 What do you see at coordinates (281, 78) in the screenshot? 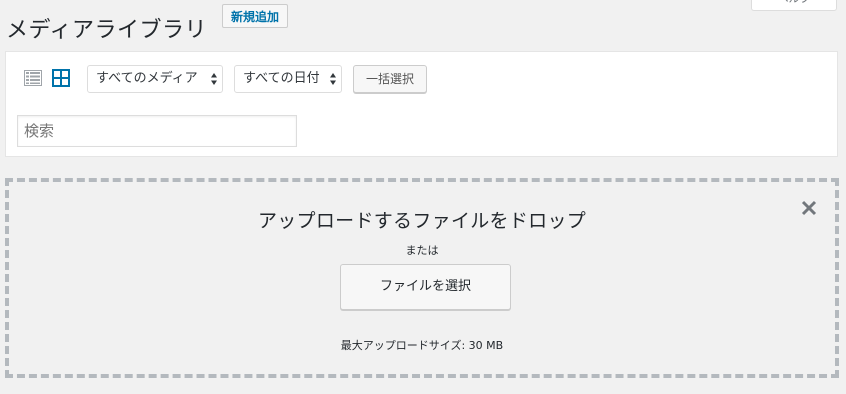
I see `date-filter-value: すべての日付` at bounding box center [281, 78].